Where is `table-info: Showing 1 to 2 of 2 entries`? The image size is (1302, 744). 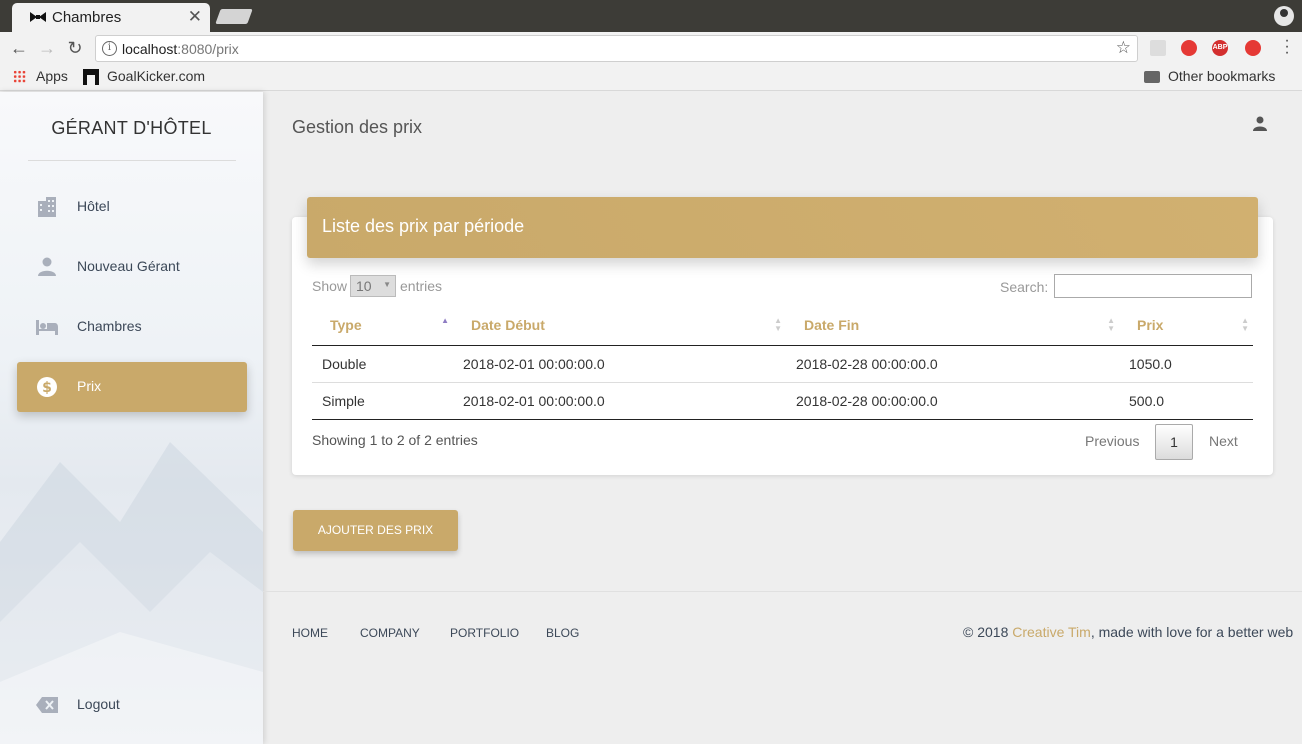 table-info: Showing 1 to 2 of 2 entries is located at coordinates (395, 440).